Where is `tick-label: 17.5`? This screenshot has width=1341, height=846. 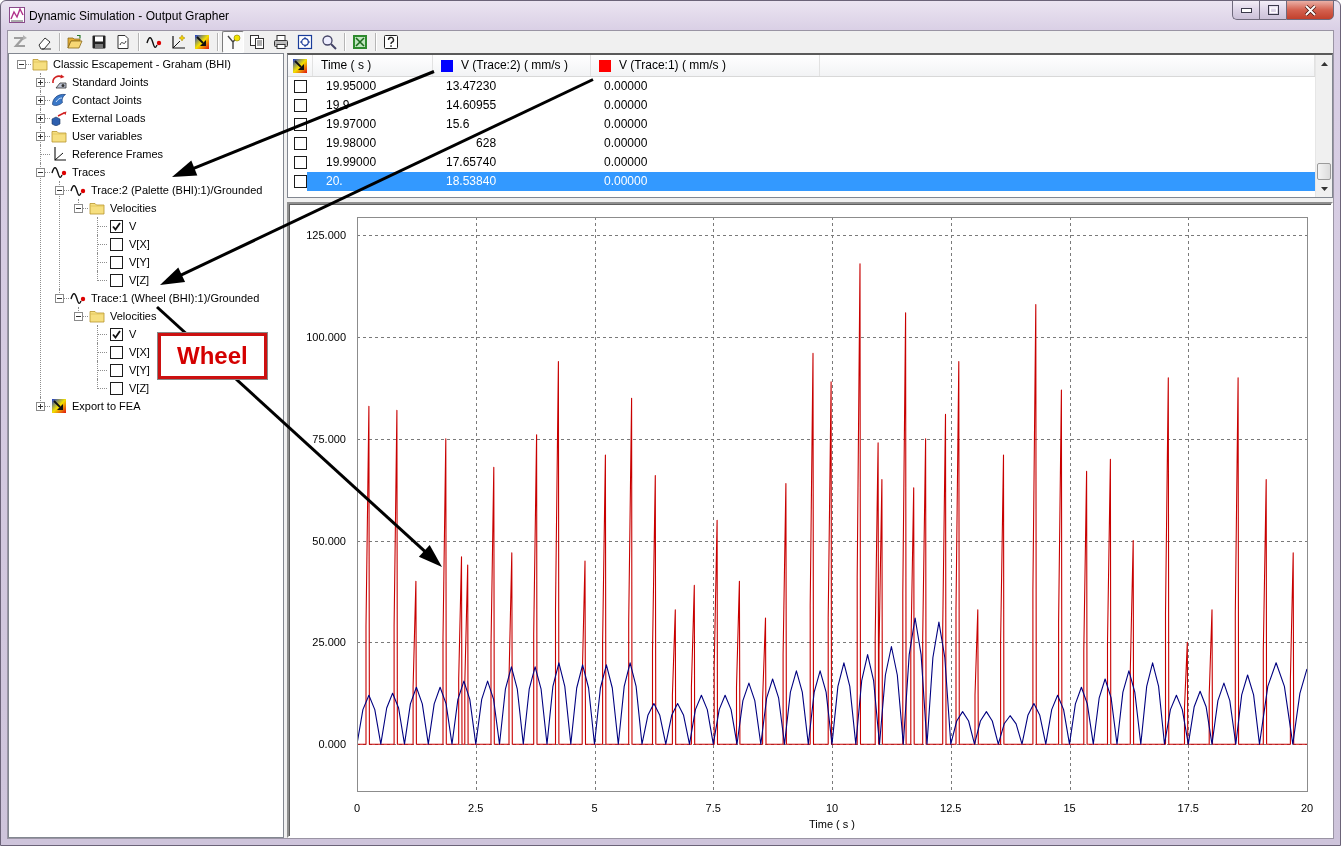 tick-label: 17.5 is located at coordinates (1188, 808).